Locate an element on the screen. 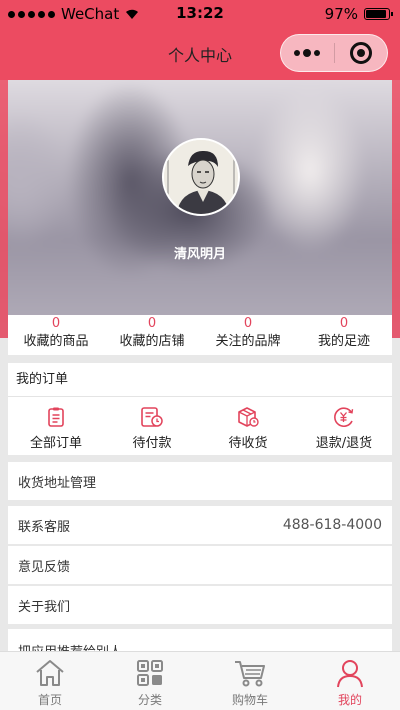  customer-service-item: 联系客服 488-618-4000 is located at coordinates (200, 525).